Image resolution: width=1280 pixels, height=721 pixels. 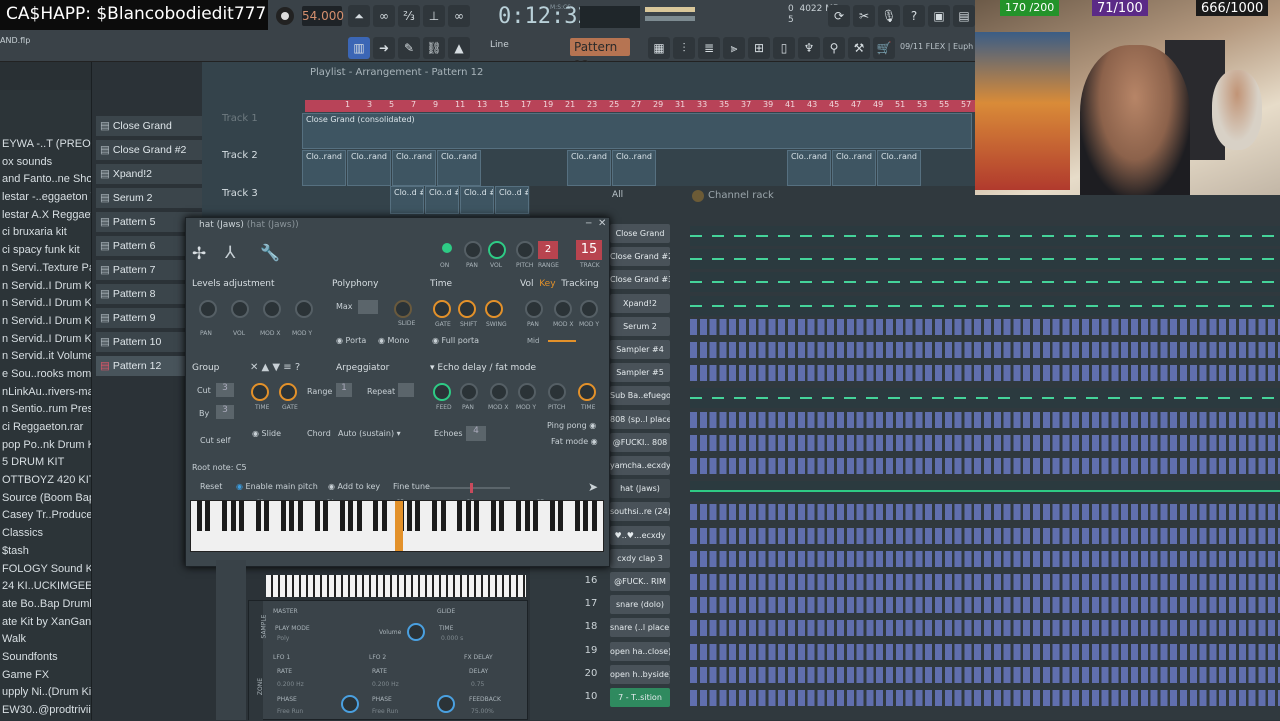 What do you see at coordinates (275, 367) in the screenshot?
I see `arp-toolbar: ✕ ▲ ▼ ≡ ?` at bounding box center [275, 367].